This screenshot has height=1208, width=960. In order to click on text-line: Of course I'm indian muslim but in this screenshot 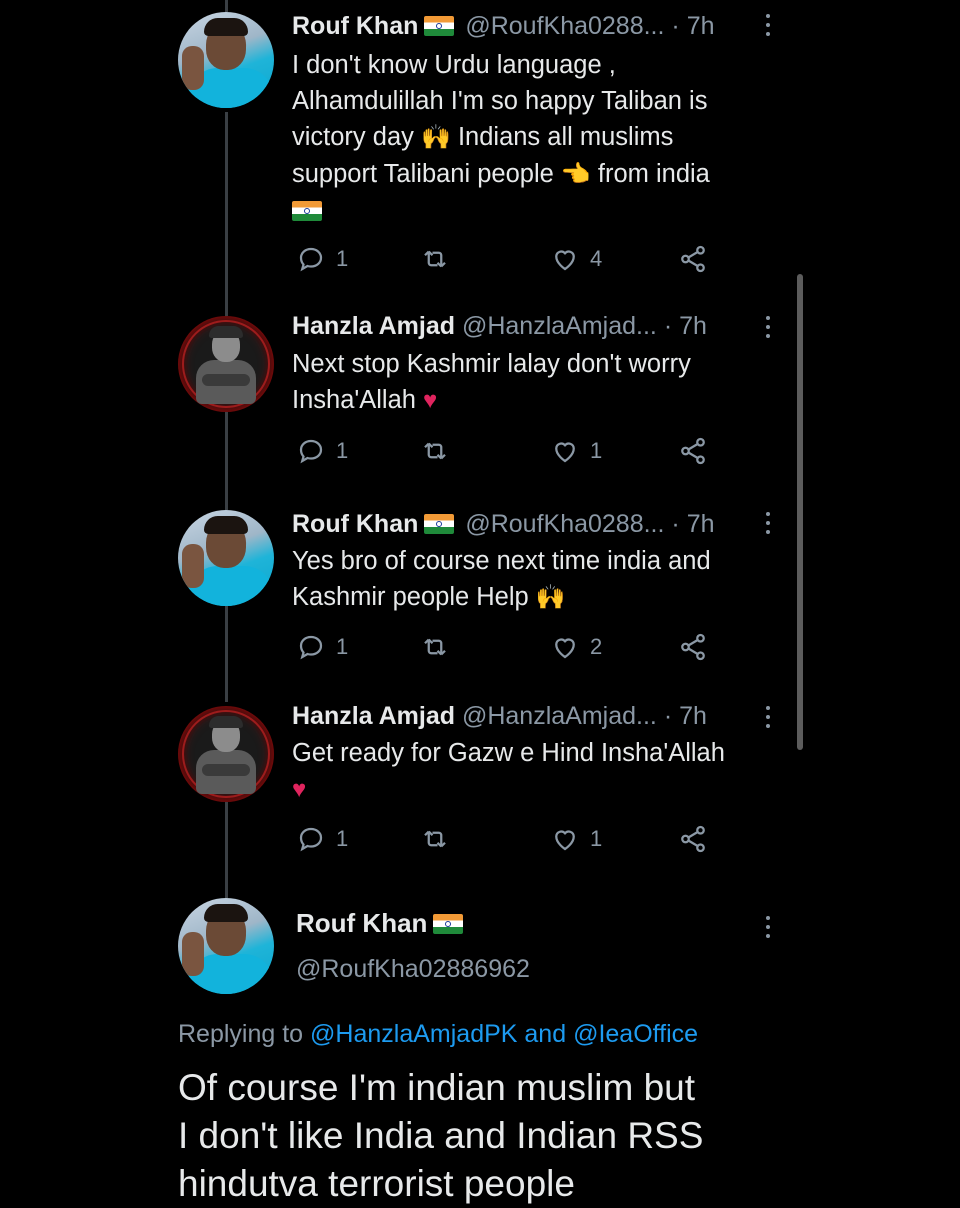, I will do `click(437, 1087)`.